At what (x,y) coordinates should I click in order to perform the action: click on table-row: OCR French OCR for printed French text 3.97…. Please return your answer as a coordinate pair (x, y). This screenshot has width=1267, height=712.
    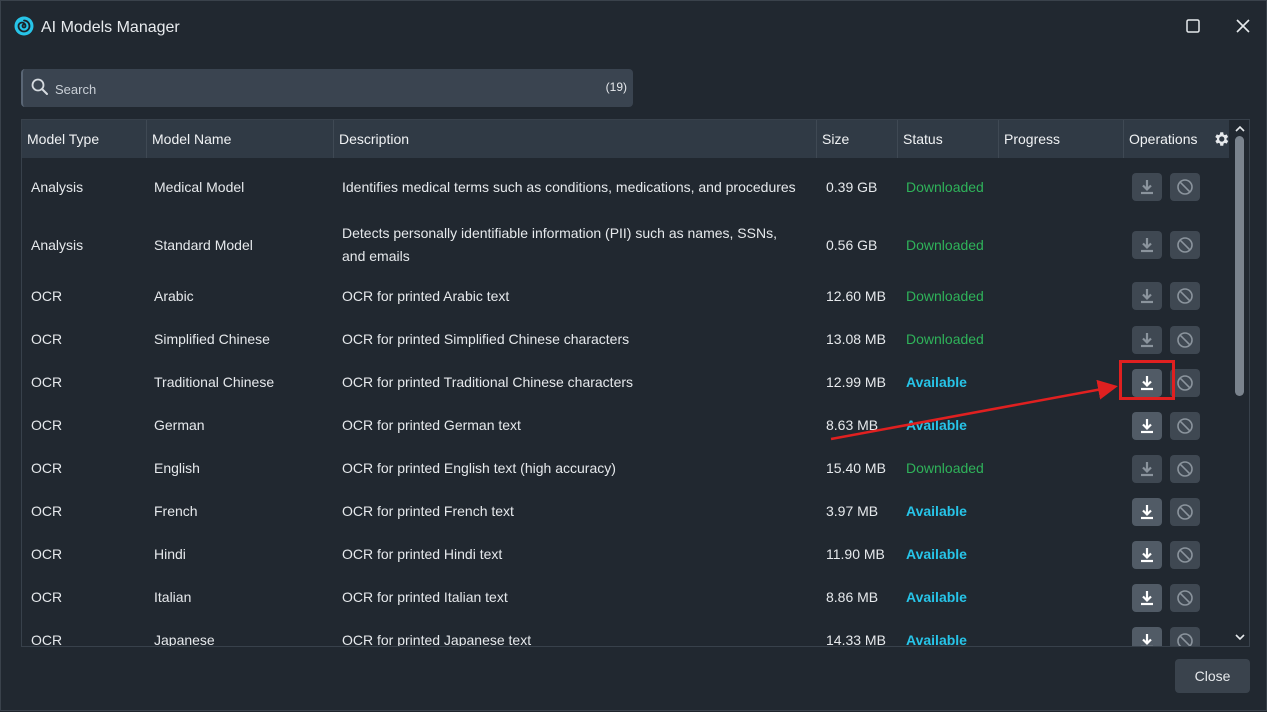
    Looking at the image, I should click on (625, 511).